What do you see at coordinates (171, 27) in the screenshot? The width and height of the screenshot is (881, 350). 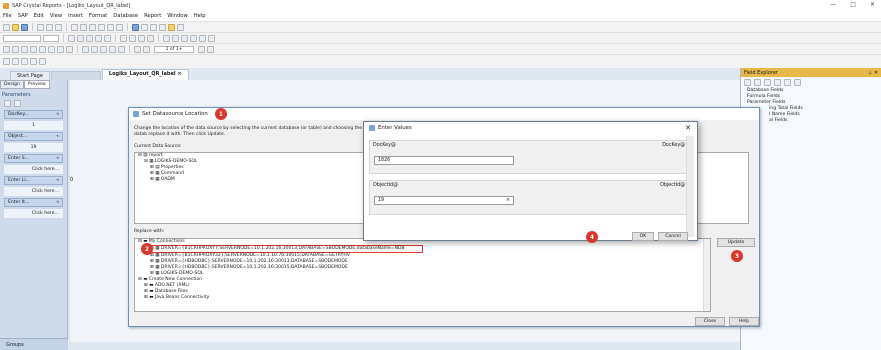 I see `toolbox-icon` at bounding box center [171, 27].